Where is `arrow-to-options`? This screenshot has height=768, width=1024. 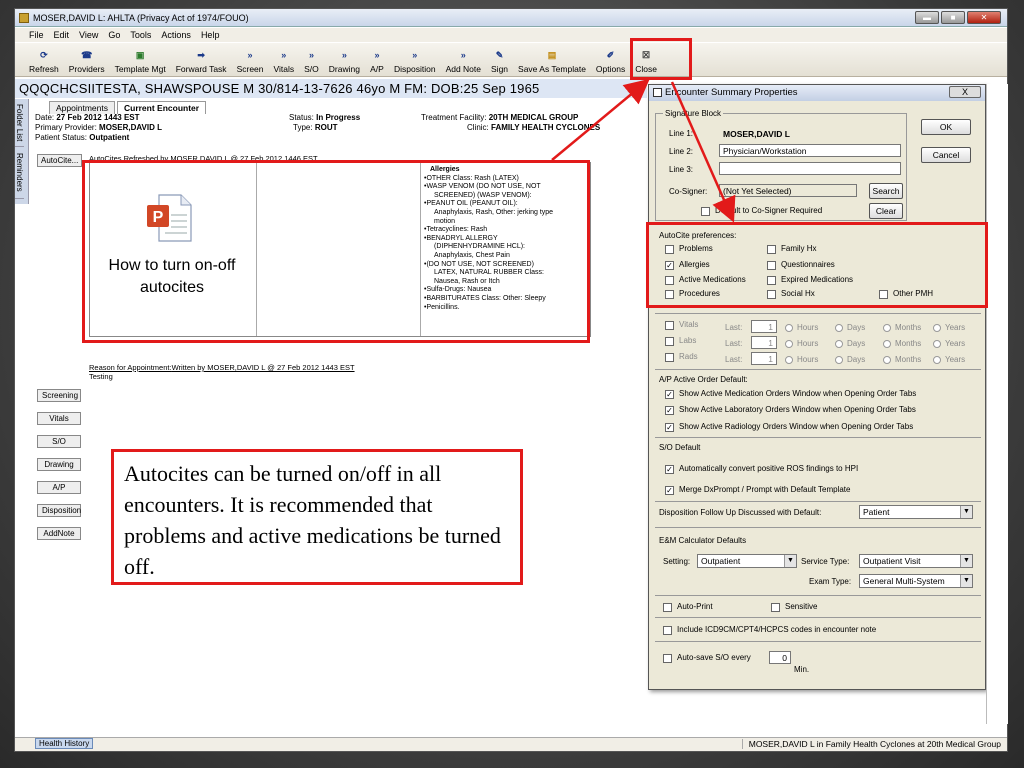 arrow-to-options is located at coordinates (600, 119).